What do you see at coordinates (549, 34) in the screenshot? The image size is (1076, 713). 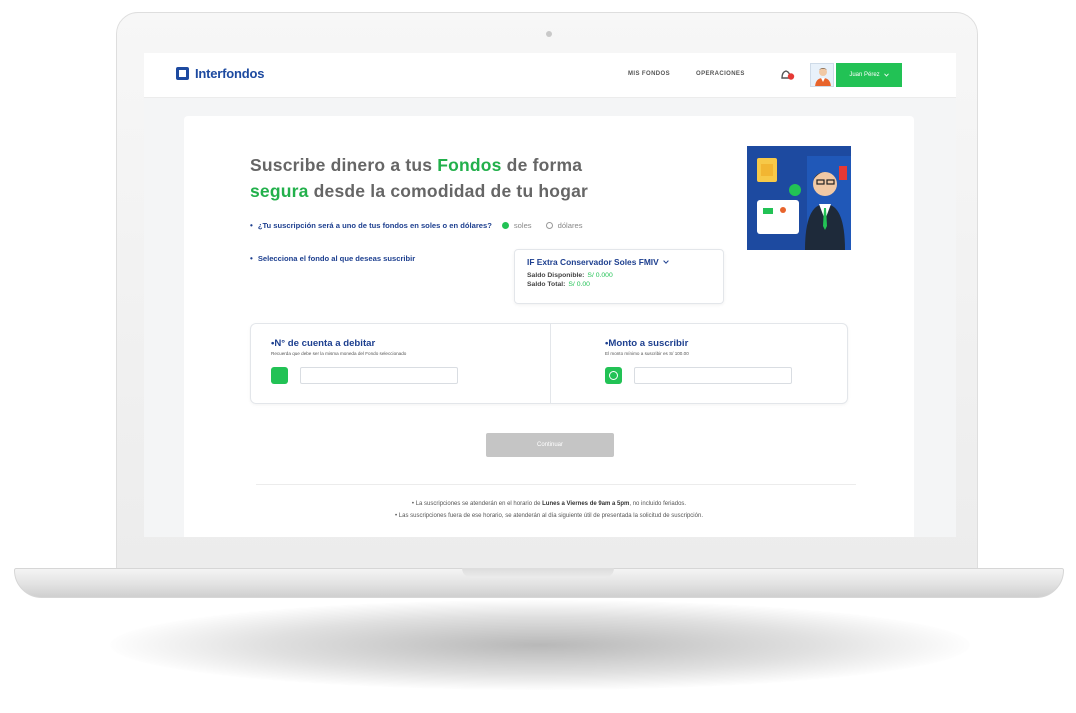 I see `laptop-camera` at bounding box center [549, 34].